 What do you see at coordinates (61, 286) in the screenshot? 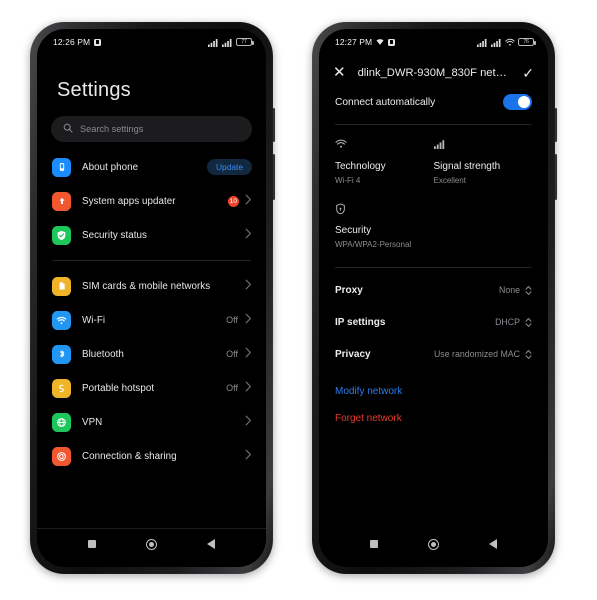
I see `sim-card-icon` at bounding box center [61, 286].